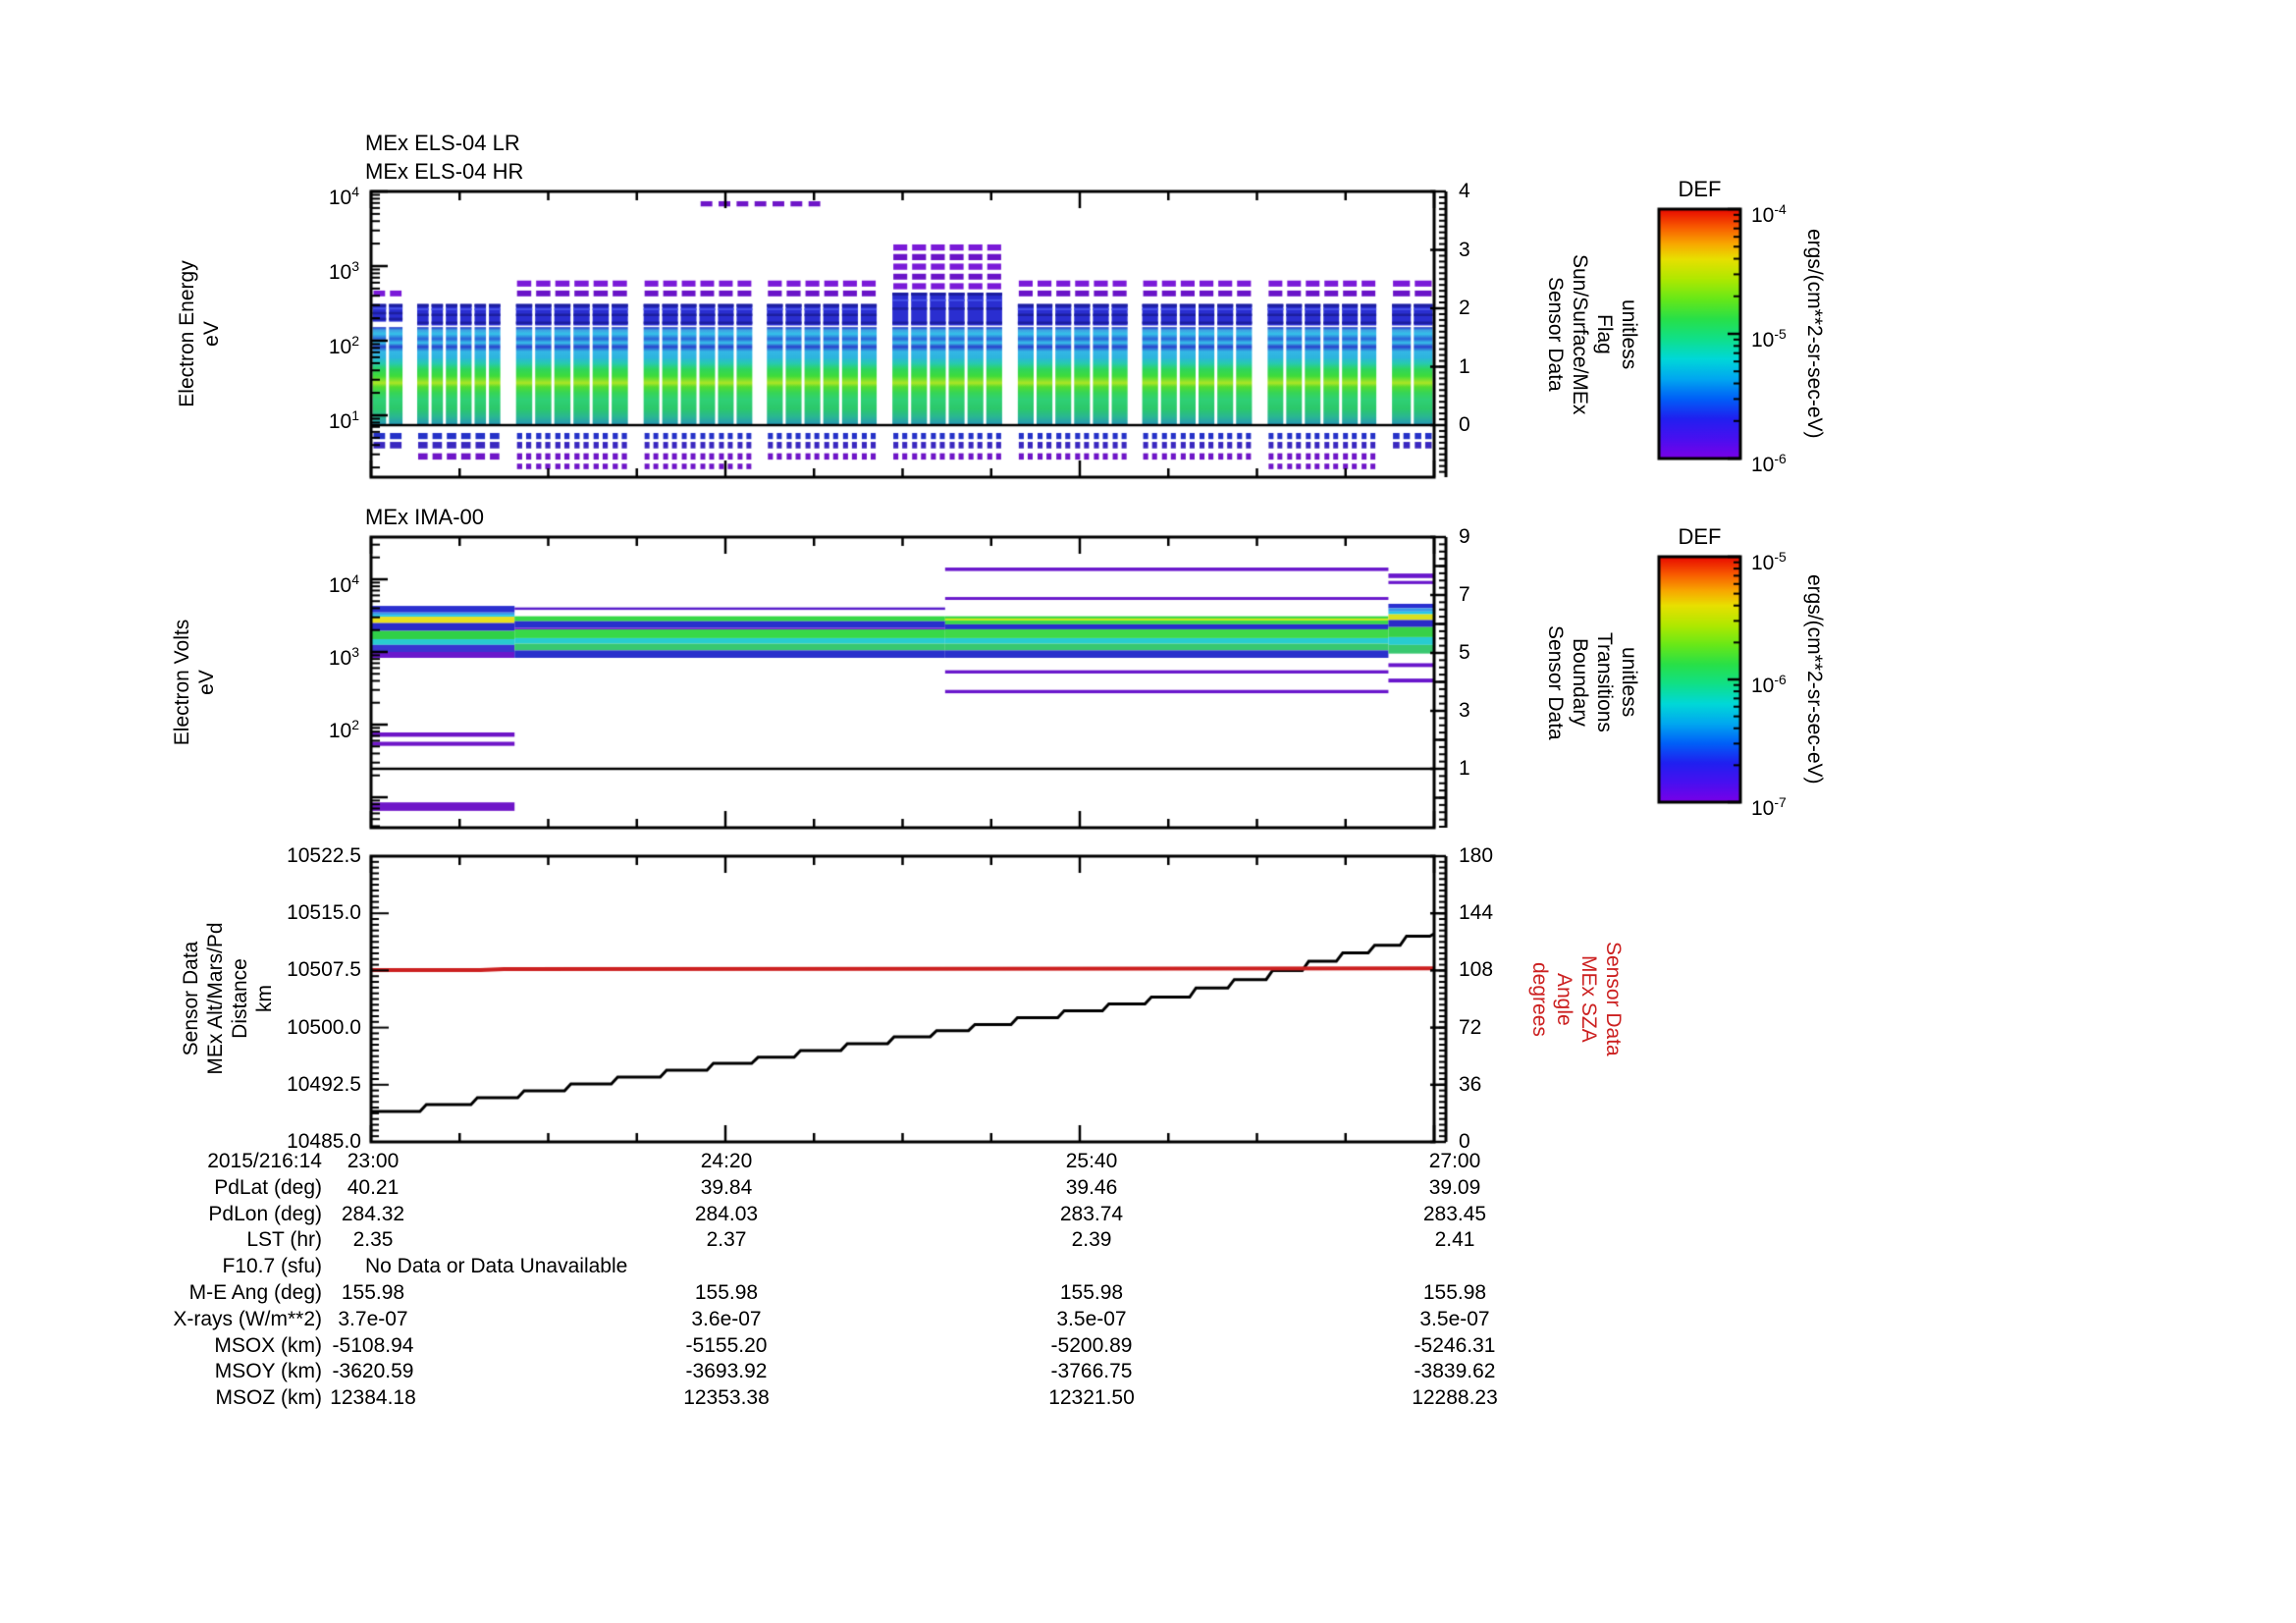  Describe the element at coordinates (373, 1187) in the screenshot. I see `table-cell: 40.21` at that location.